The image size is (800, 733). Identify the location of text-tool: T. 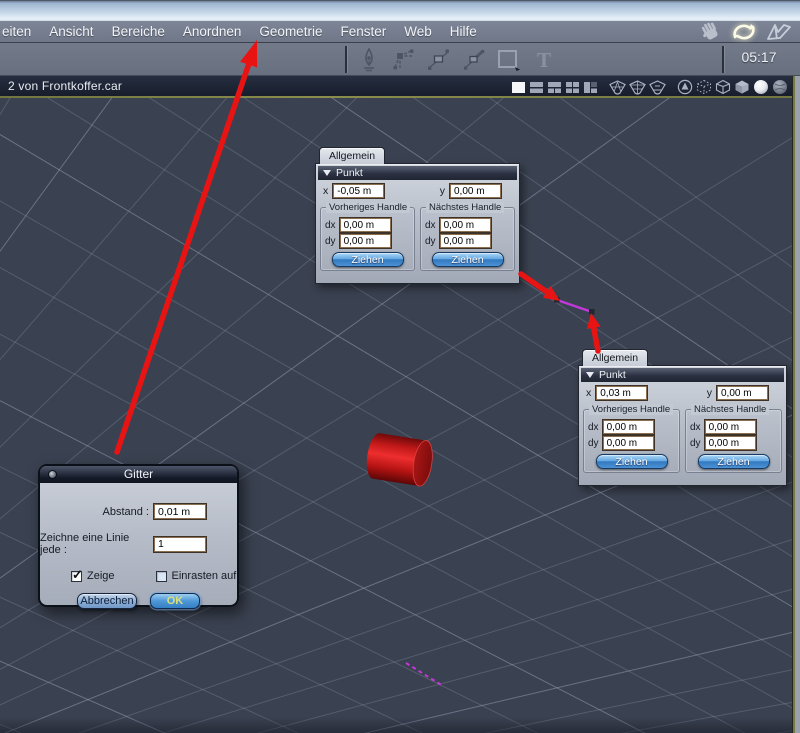
(544, 60).